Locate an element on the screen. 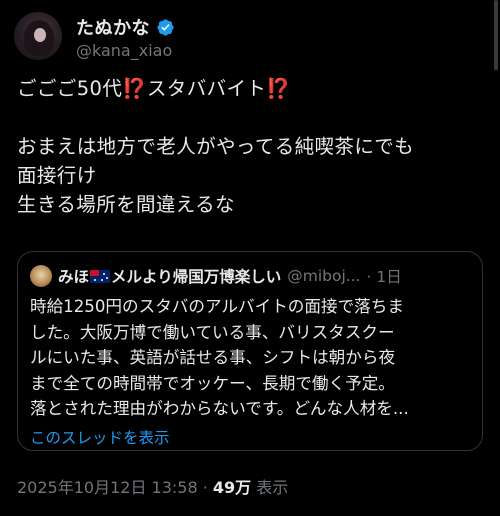 The image size is (500, 516). view-count: 49万 is located at coordinates (232, 487).